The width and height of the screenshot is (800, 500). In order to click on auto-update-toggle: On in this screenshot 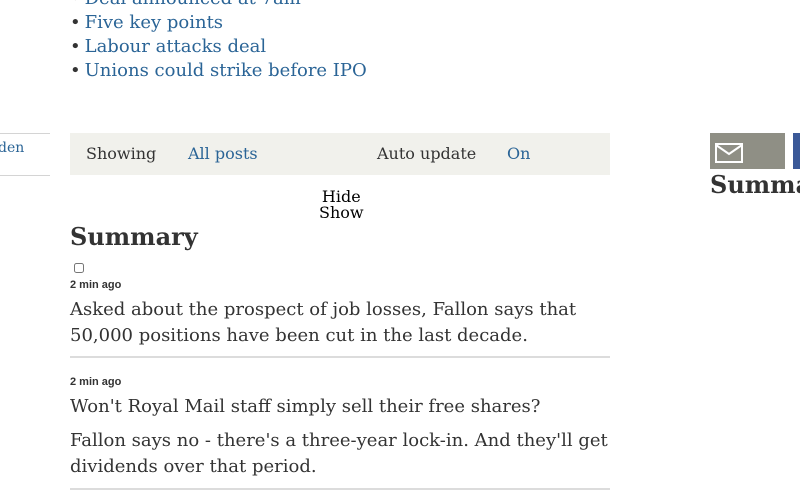, I will do `click(518, 153)`.